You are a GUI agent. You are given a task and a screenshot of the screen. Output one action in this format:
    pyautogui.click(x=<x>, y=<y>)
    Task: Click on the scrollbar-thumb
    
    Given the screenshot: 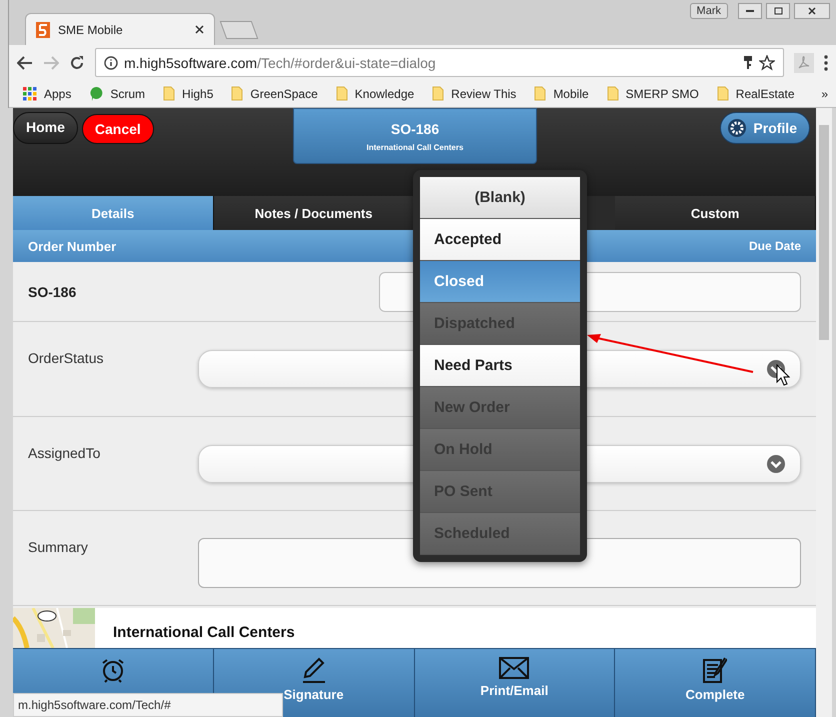 What is the action you would take?
    pyautogui.click(x=824, y=232)
    